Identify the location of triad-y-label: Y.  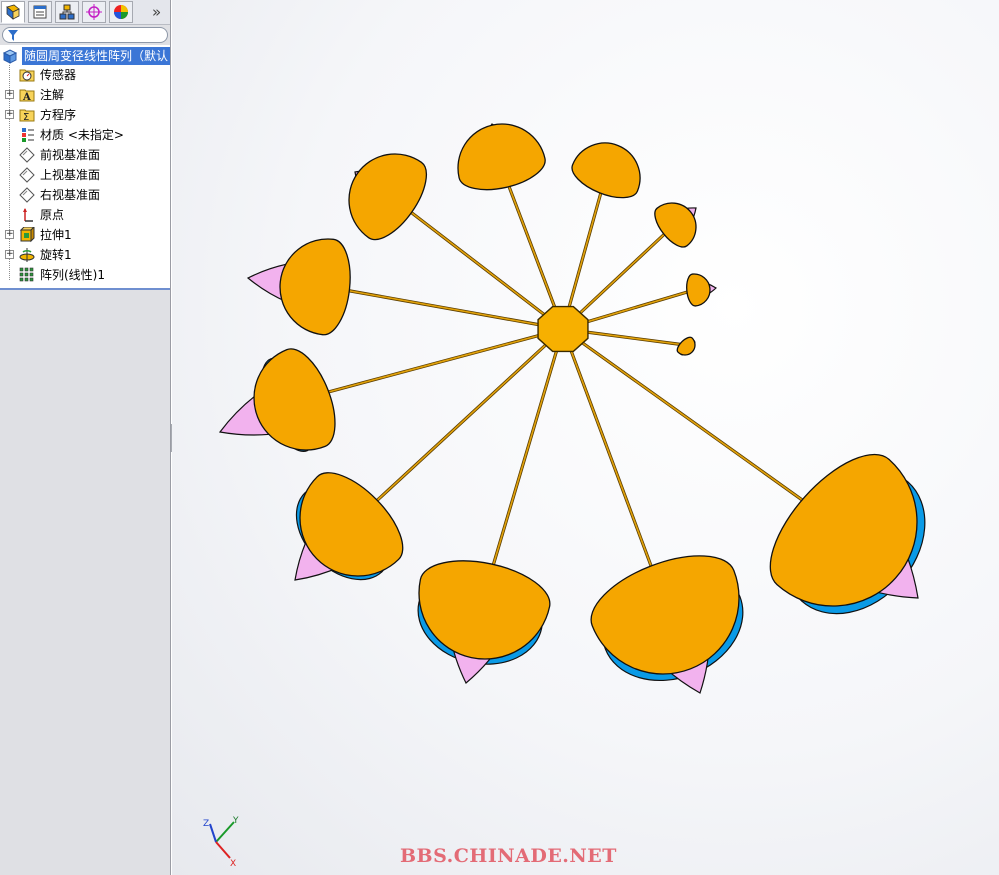
(235, 821).